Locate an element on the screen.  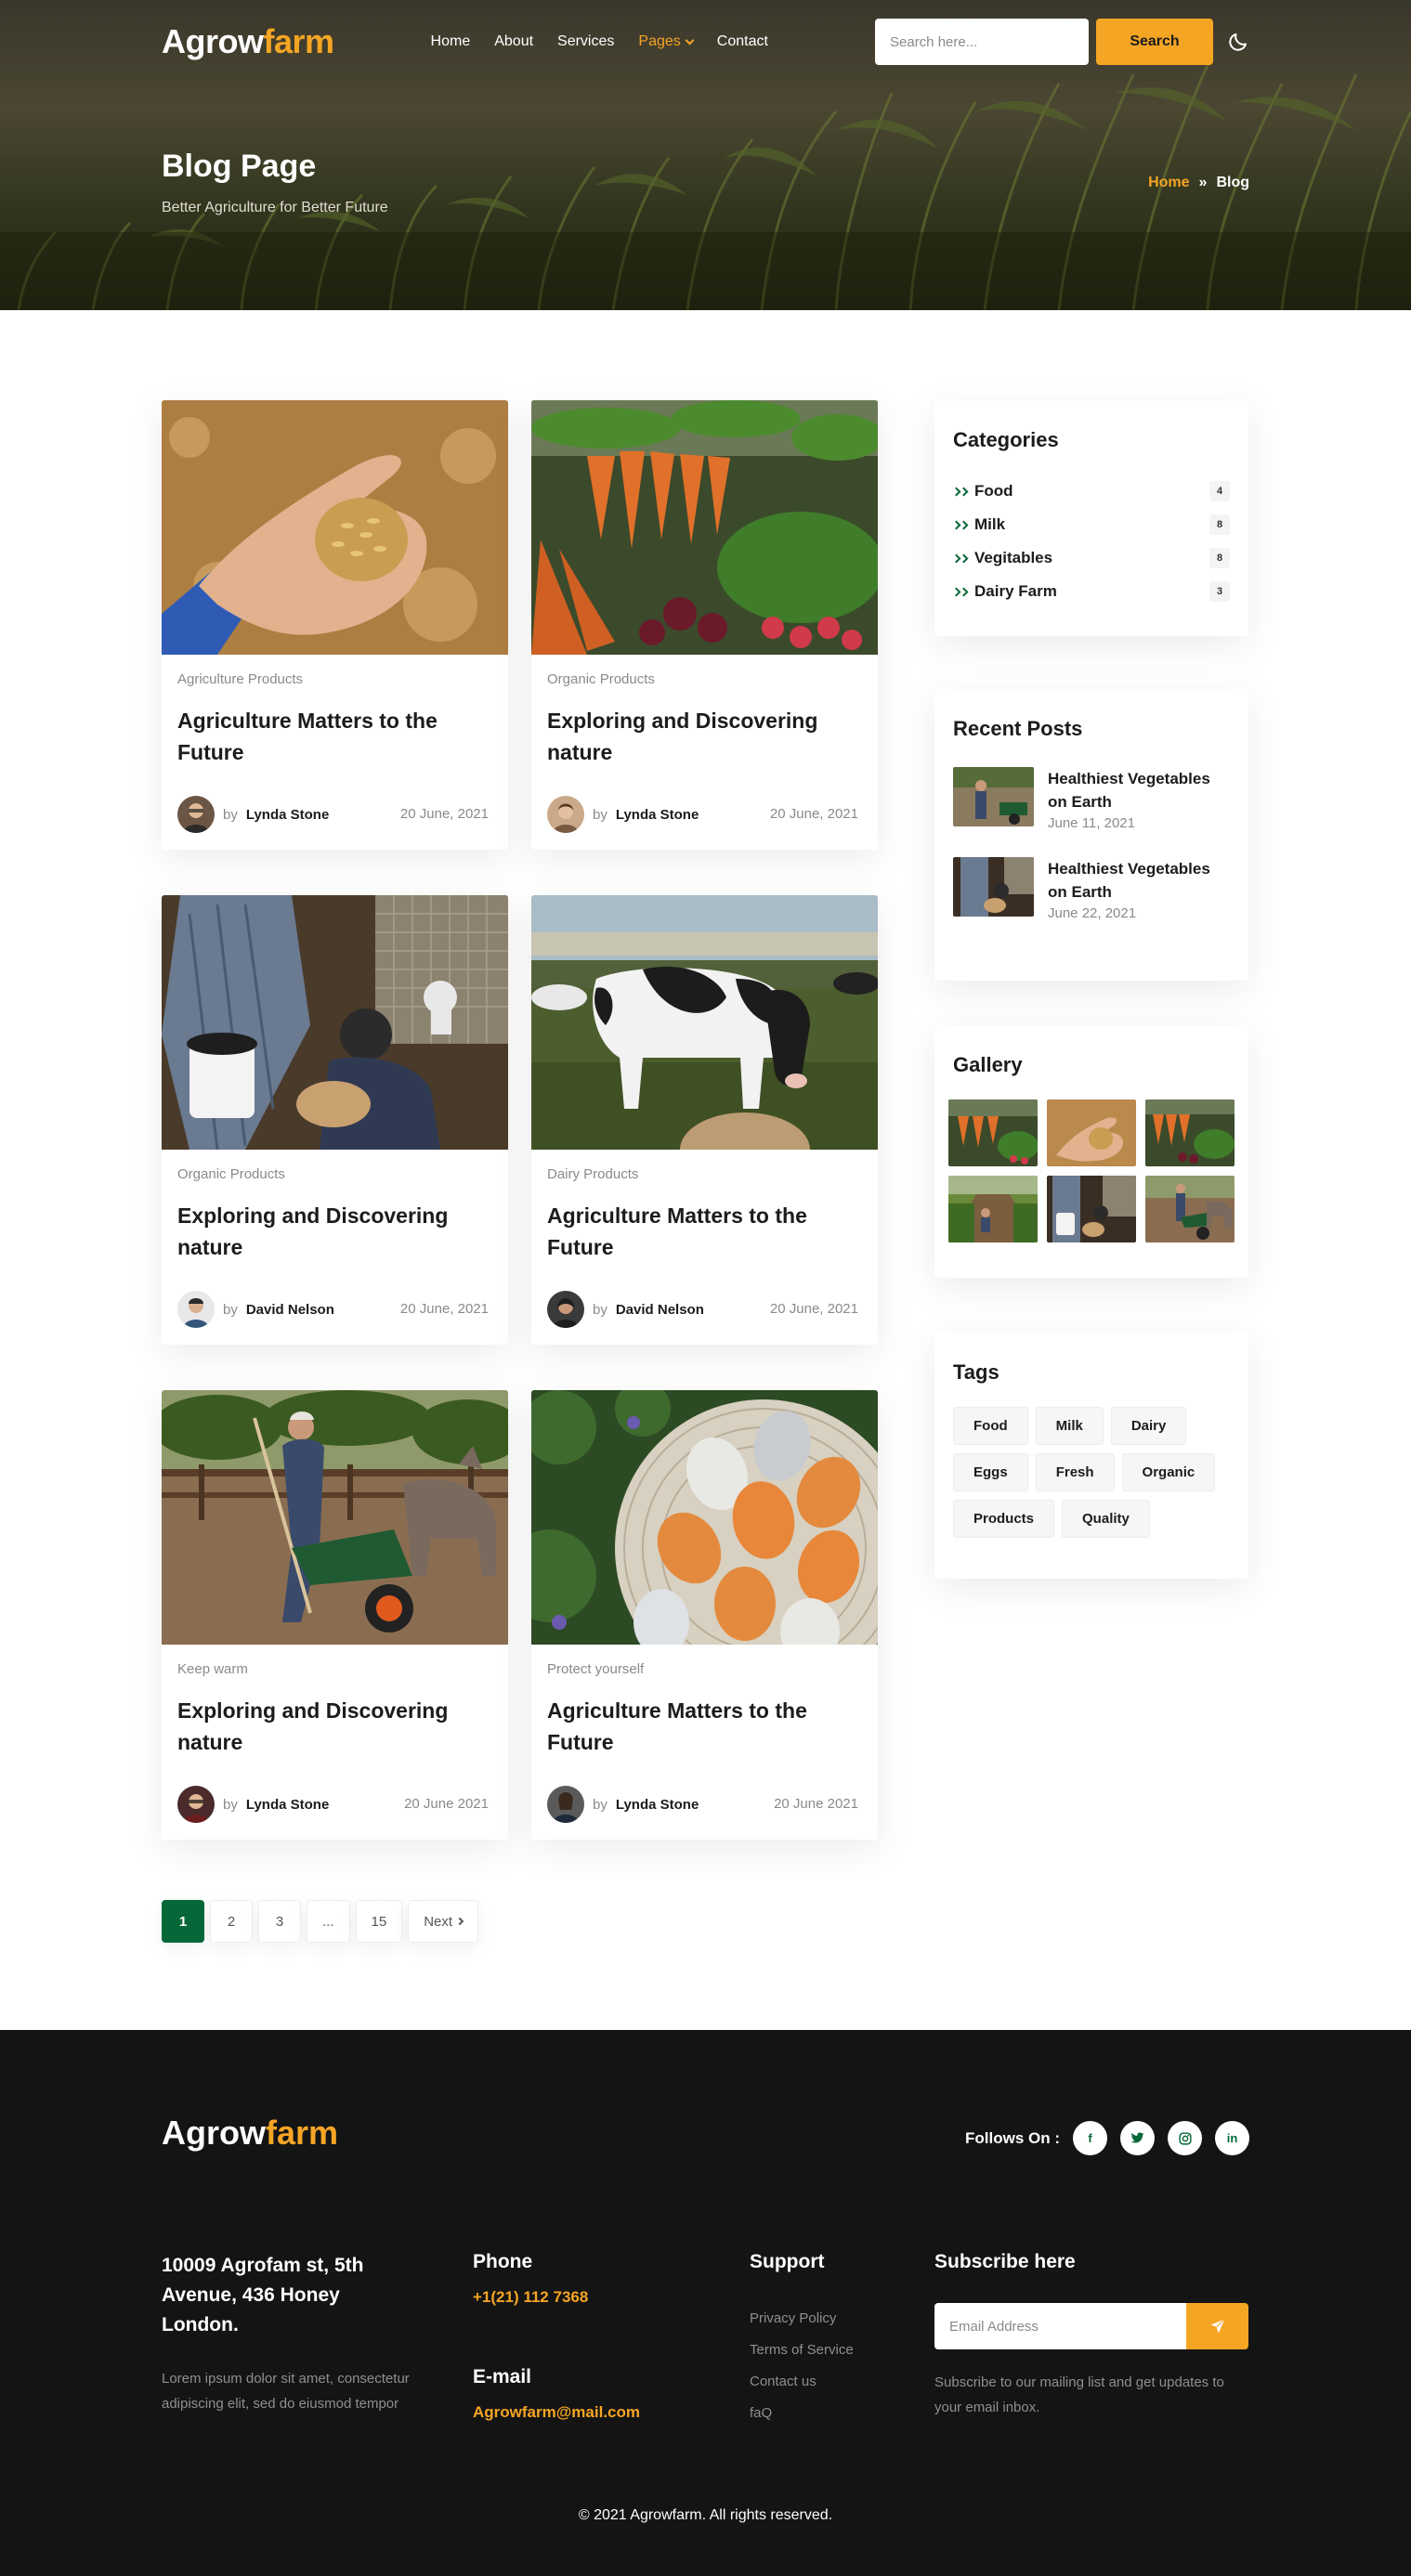
footer-logo: Agrowfarm is located at coordinates (250, 2133).